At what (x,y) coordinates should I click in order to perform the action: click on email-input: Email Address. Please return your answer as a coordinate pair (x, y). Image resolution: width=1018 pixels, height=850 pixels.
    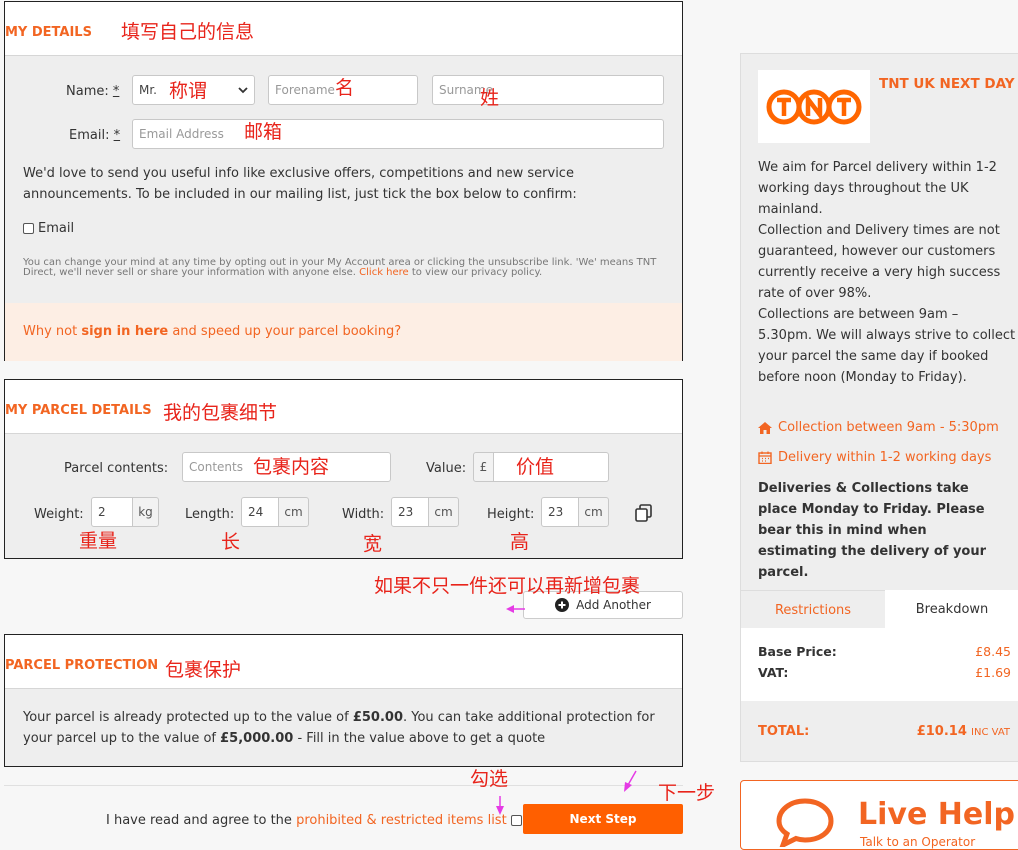
    Looking at the image, I should click on (398, 134).